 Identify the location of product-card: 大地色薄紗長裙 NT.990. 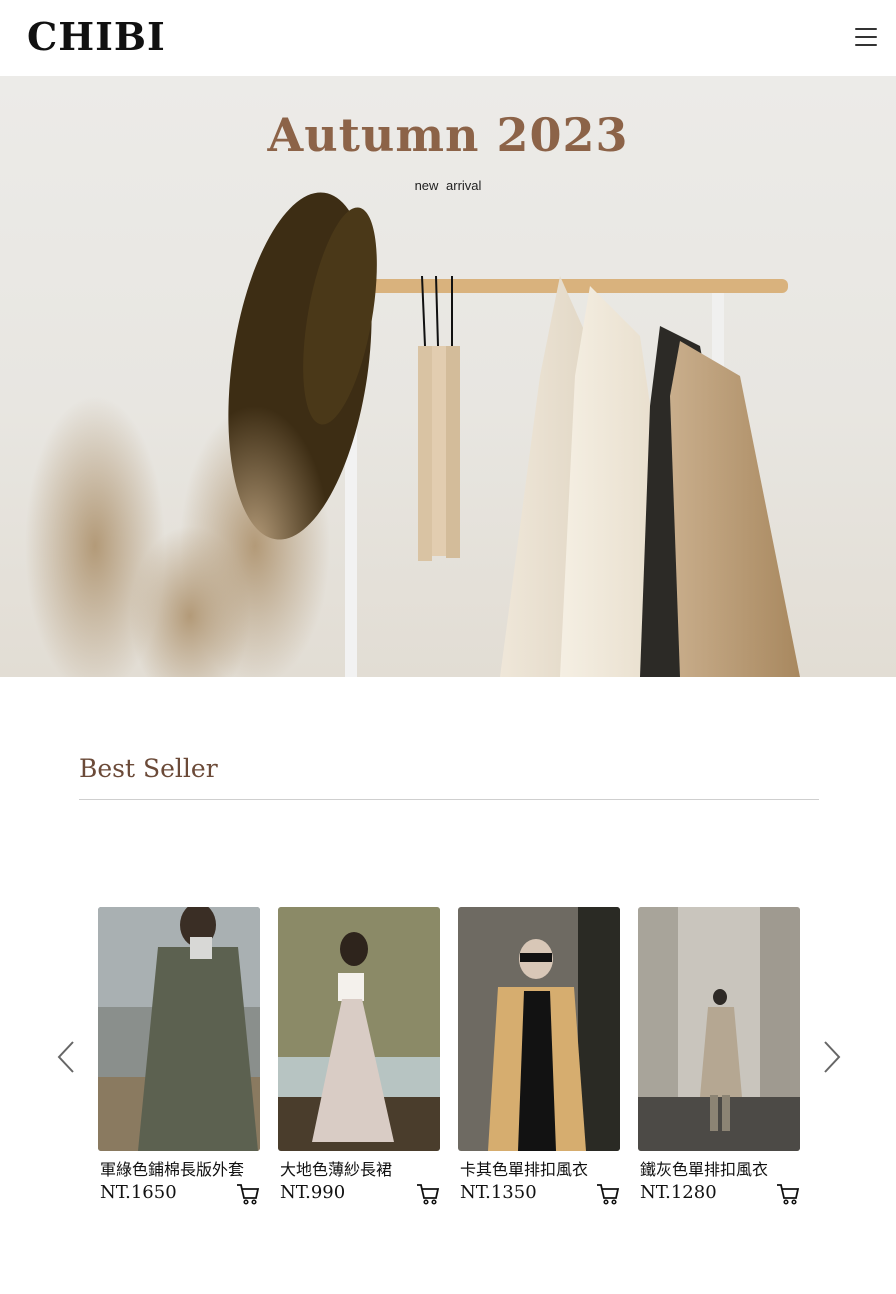
(359, 1056).